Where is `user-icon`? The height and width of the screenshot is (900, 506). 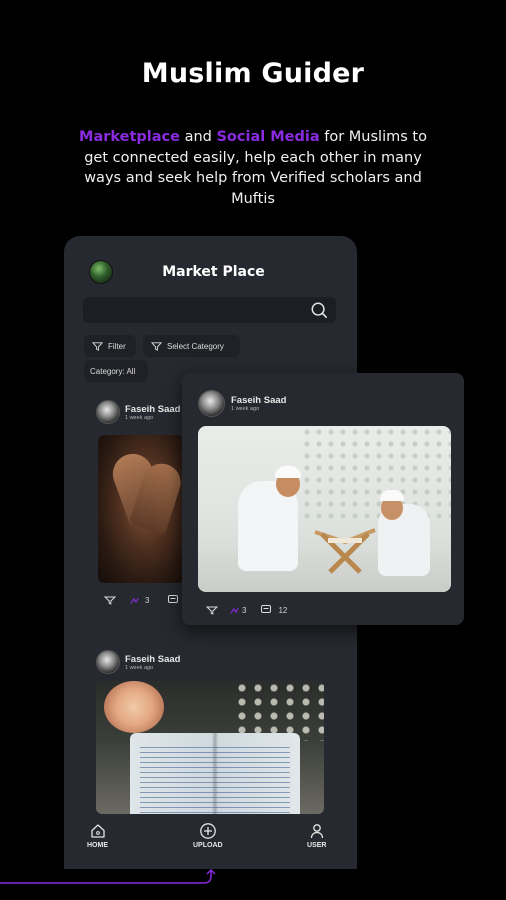
user-icon is located at coordinates (316, 831).